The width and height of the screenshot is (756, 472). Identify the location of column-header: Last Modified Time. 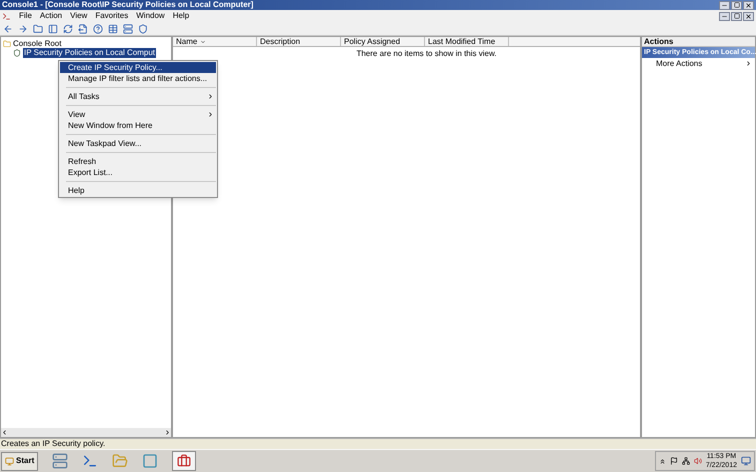
(467, 41).